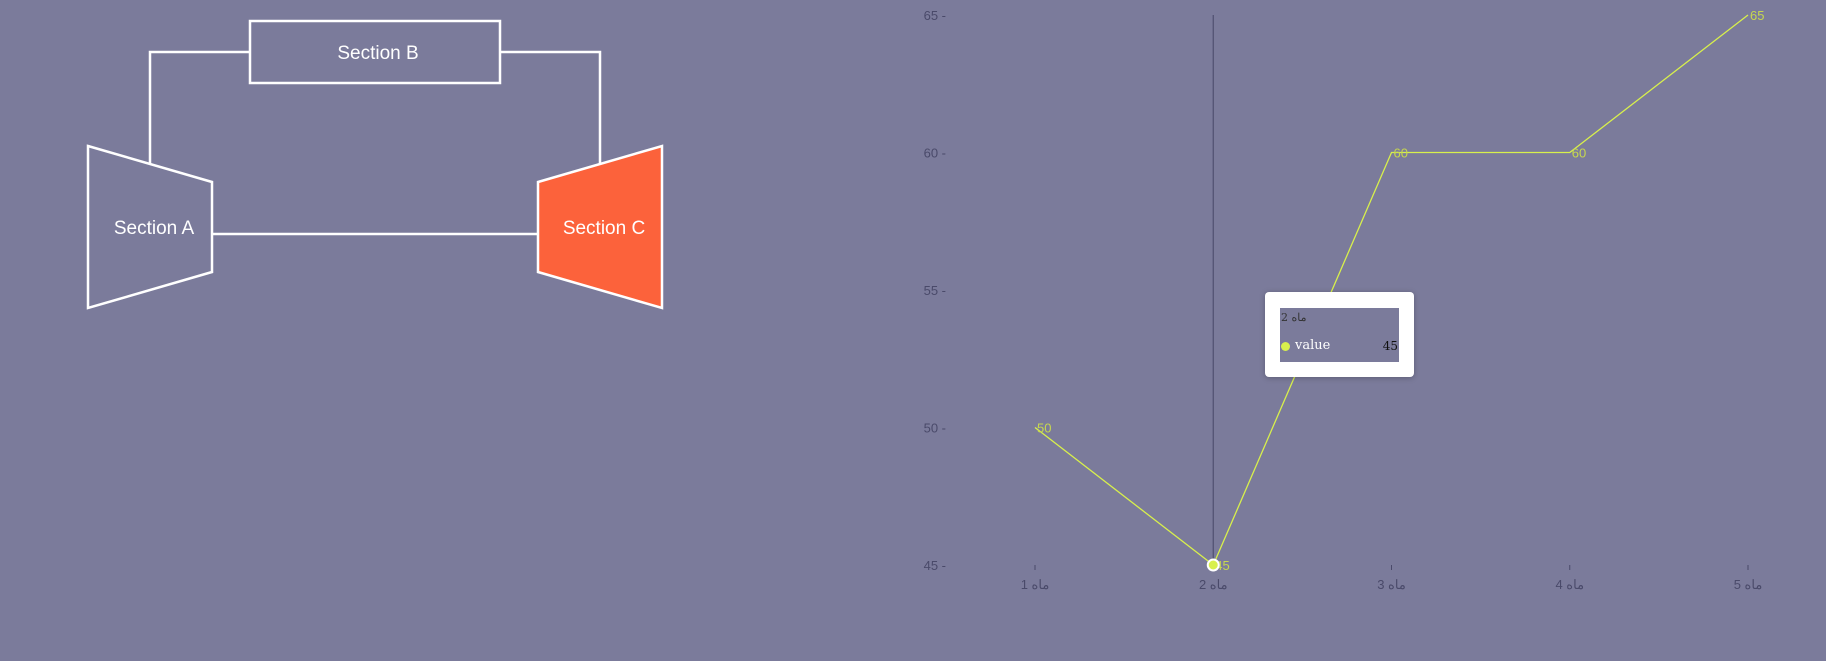 The height and width of the screenshot is (661, 1826). I want to click on y-tick-label: 65 -, so click(935, 15).